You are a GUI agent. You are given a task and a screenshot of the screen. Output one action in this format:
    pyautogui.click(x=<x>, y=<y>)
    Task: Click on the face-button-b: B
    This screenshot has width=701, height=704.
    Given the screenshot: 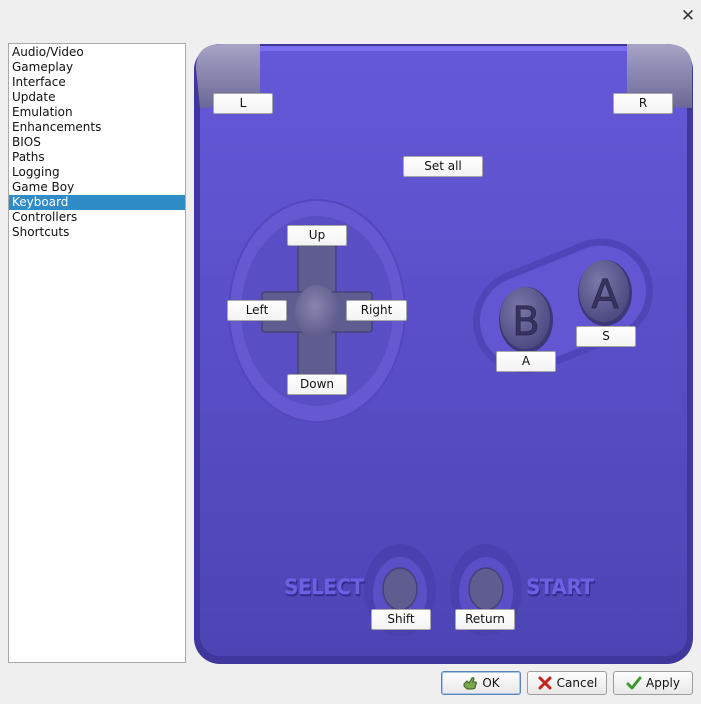 What is the action you would take?
    pyautogui.click(x=526, y=320)
    